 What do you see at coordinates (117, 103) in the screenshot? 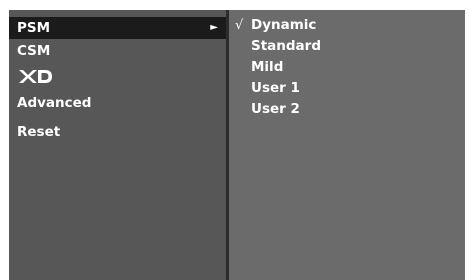
I see `menu-item-advanced: Advanced` at bounding box center [117, 103].